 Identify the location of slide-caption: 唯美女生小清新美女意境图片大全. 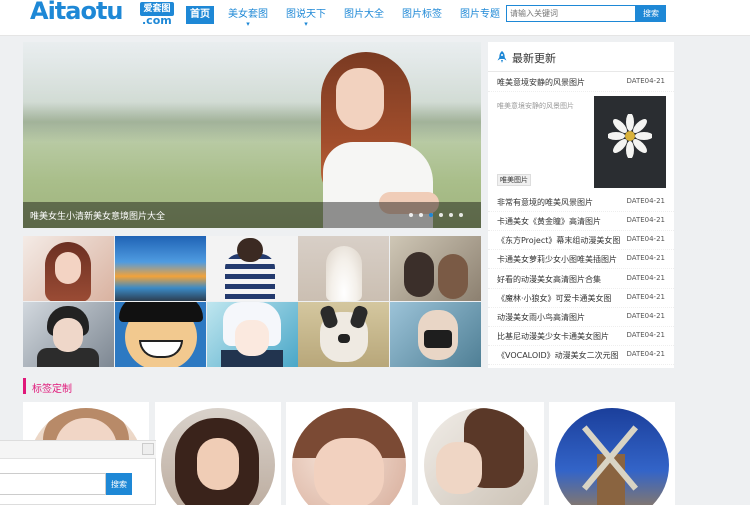
(97, 215).